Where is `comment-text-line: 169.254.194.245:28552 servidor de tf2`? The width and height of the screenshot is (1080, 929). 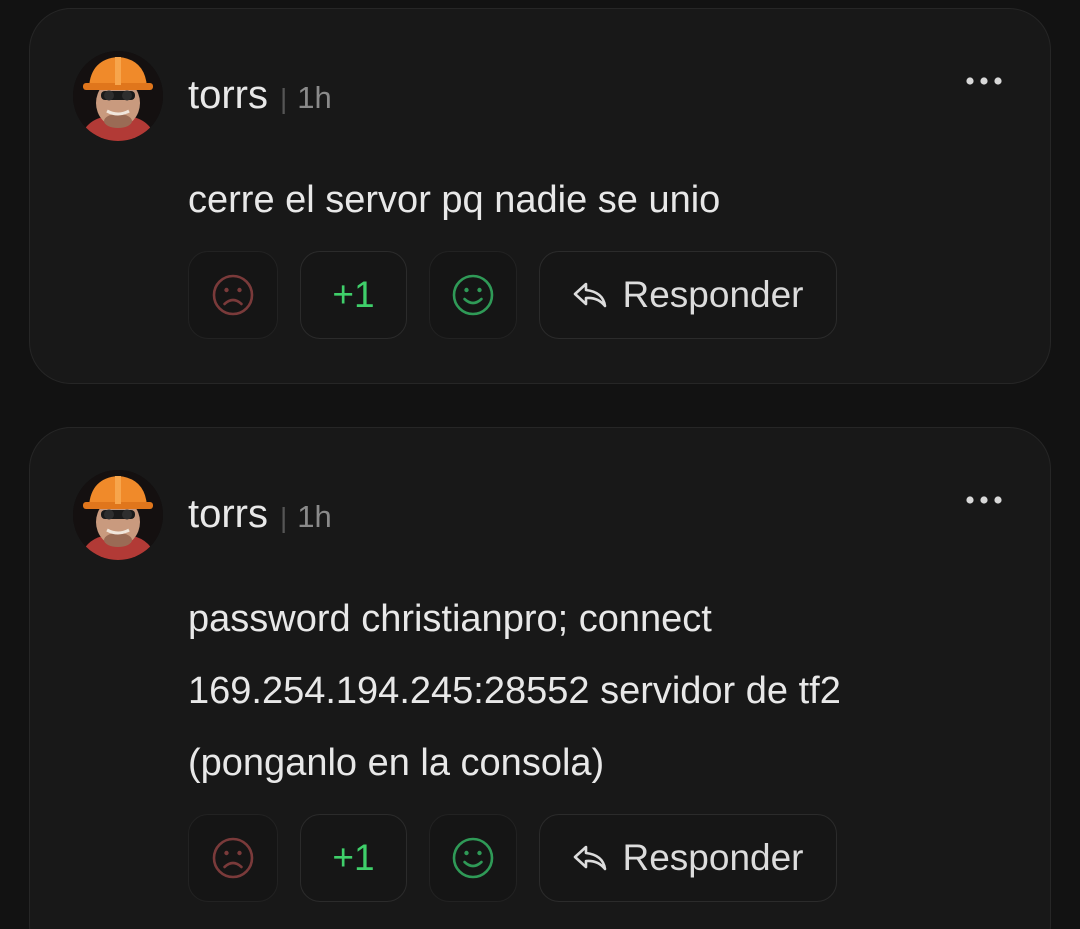
comment-text-line: 169.254.194.245:28552 servidor de tf2 is located at coordinates (514, 691).